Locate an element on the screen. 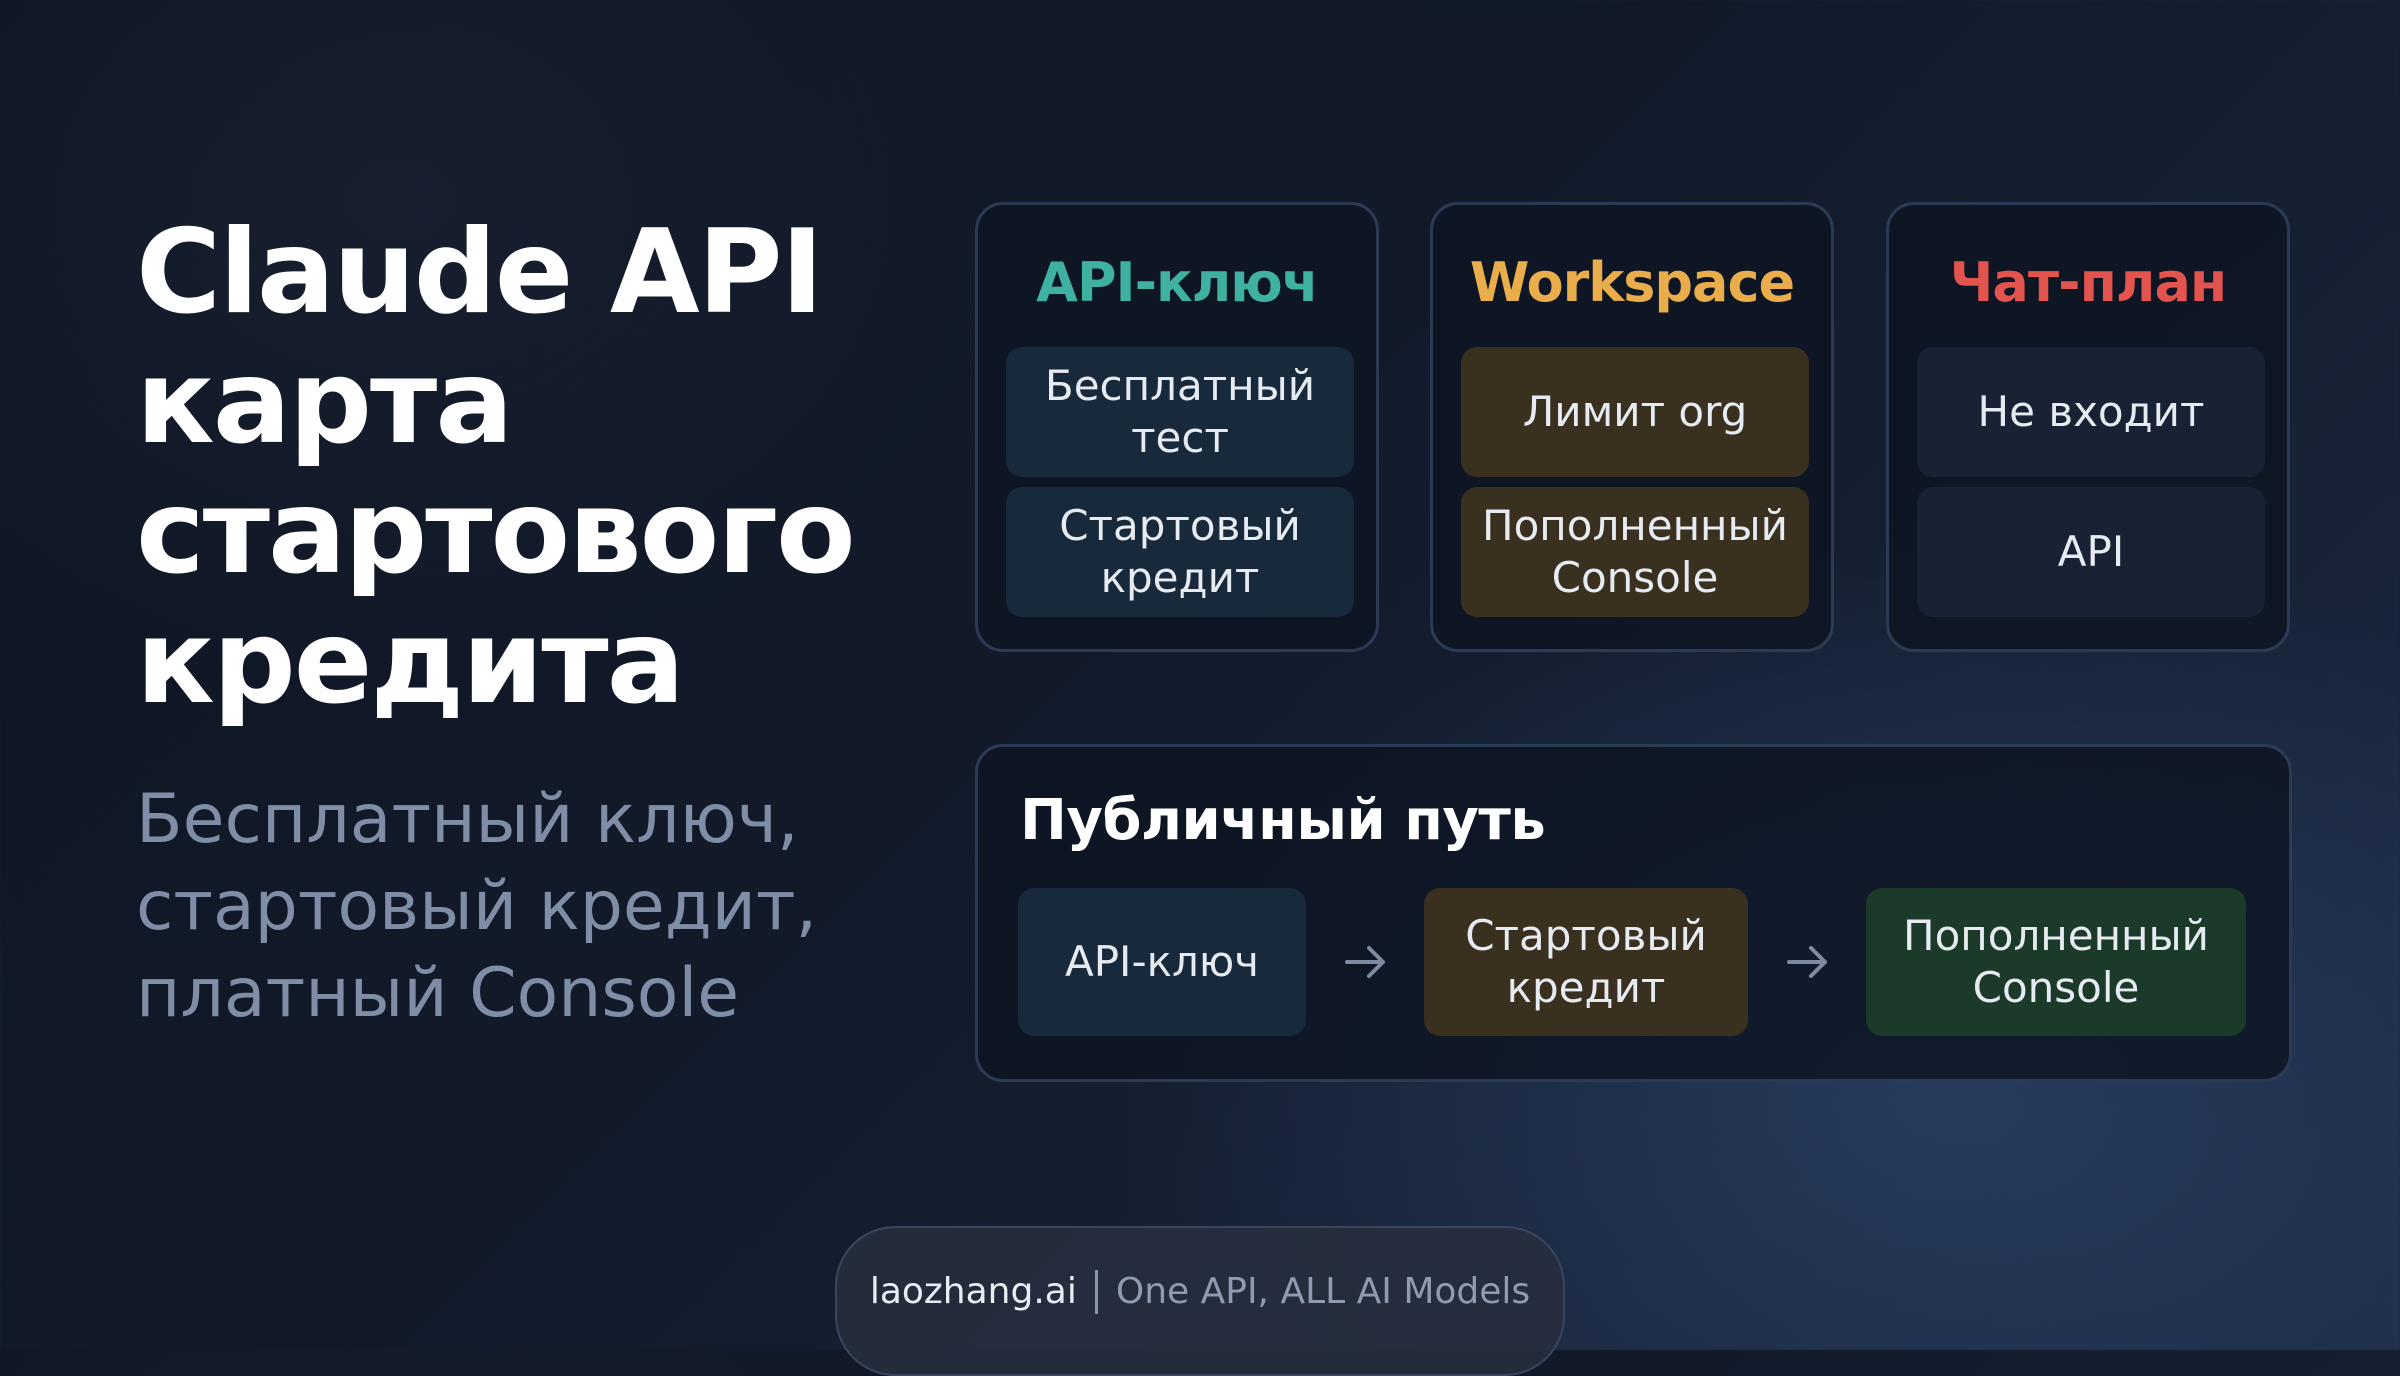  footer-divider is located at coordinates (1096, 1292).